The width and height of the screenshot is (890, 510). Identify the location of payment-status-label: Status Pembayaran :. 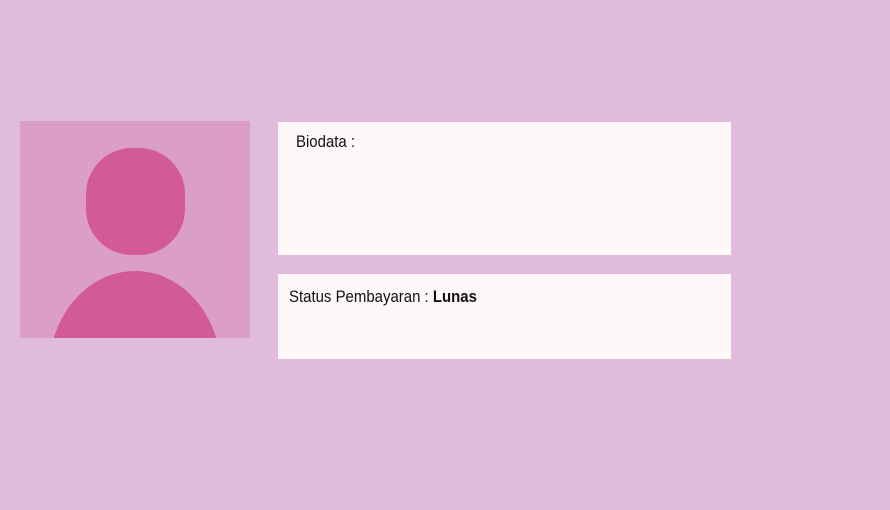
(361, 296).